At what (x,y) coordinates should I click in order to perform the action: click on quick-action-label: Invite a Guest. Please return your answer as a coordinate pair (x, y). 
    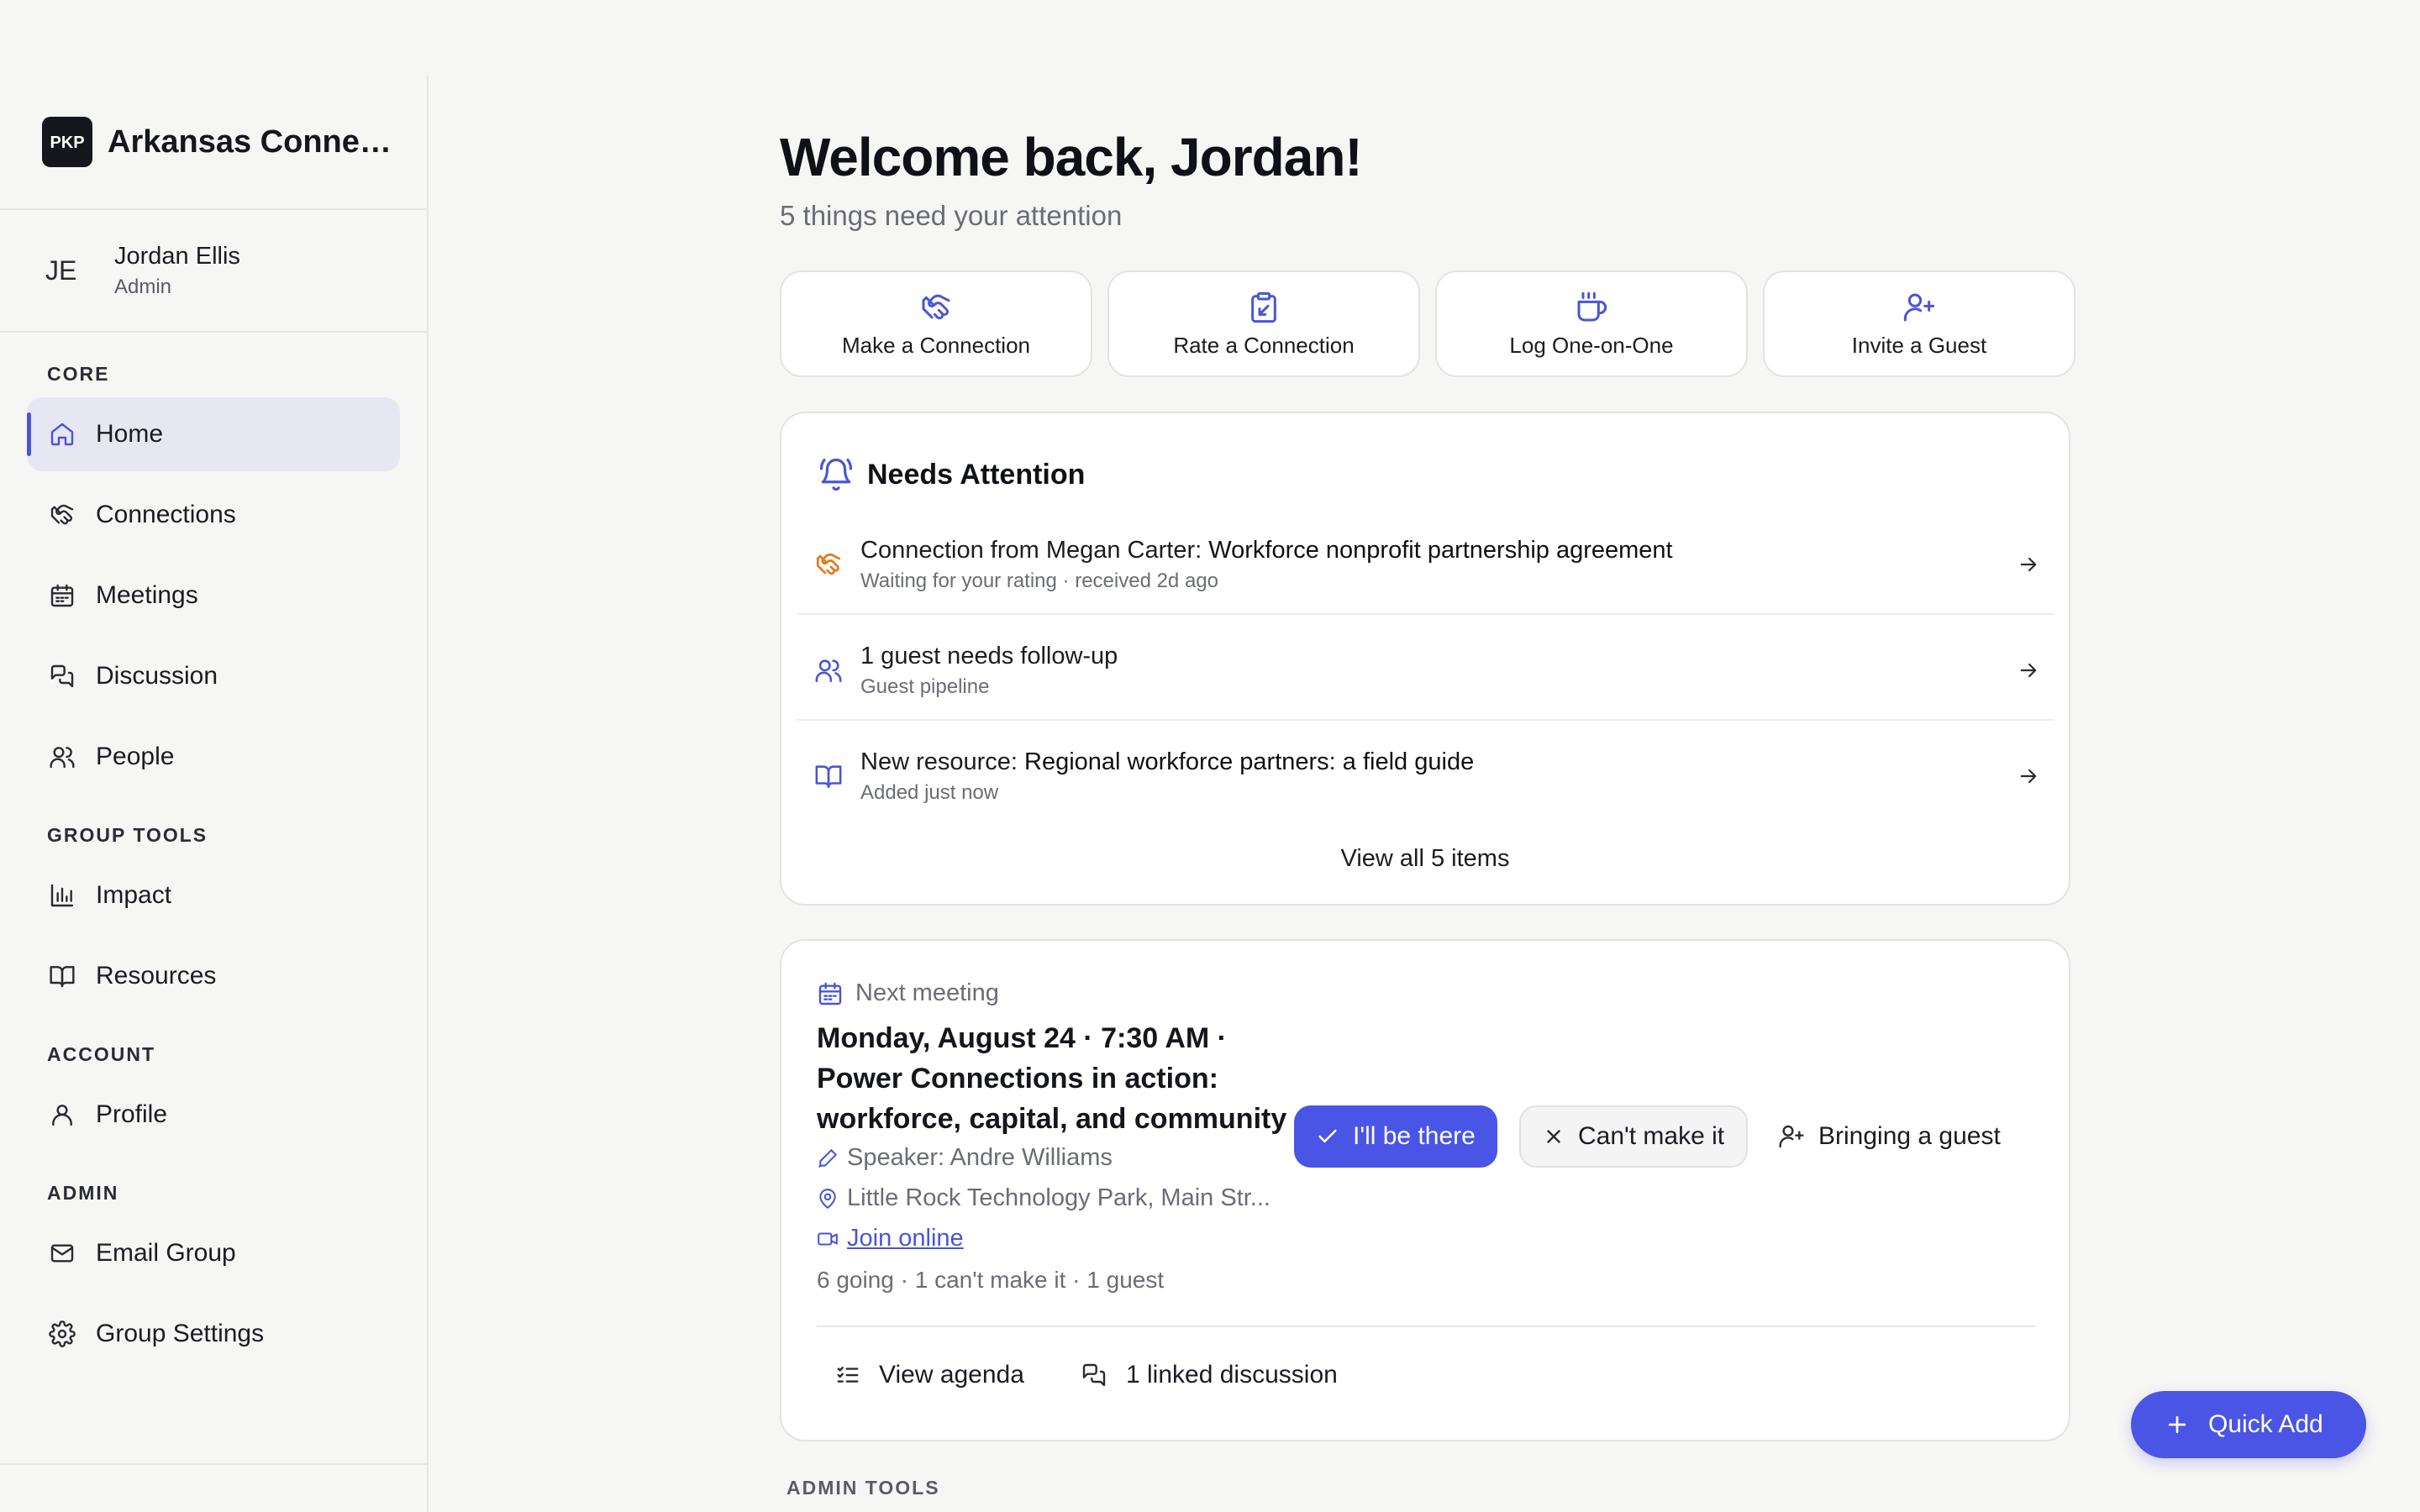
    Looking at the image, I should click on (1919, 345).